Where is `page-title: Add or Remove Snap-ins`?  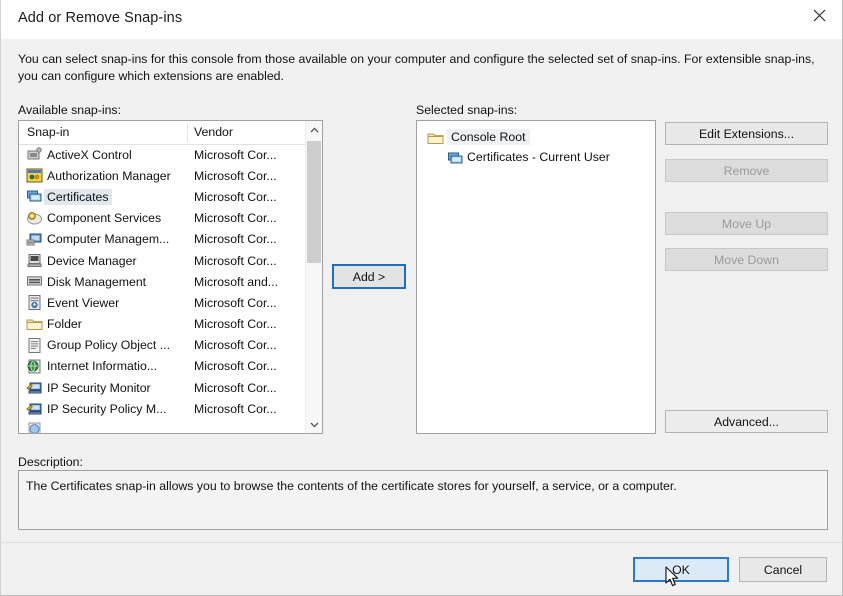 page-title: Add or Remove Snap-ins is located at coordinates (100, 18).